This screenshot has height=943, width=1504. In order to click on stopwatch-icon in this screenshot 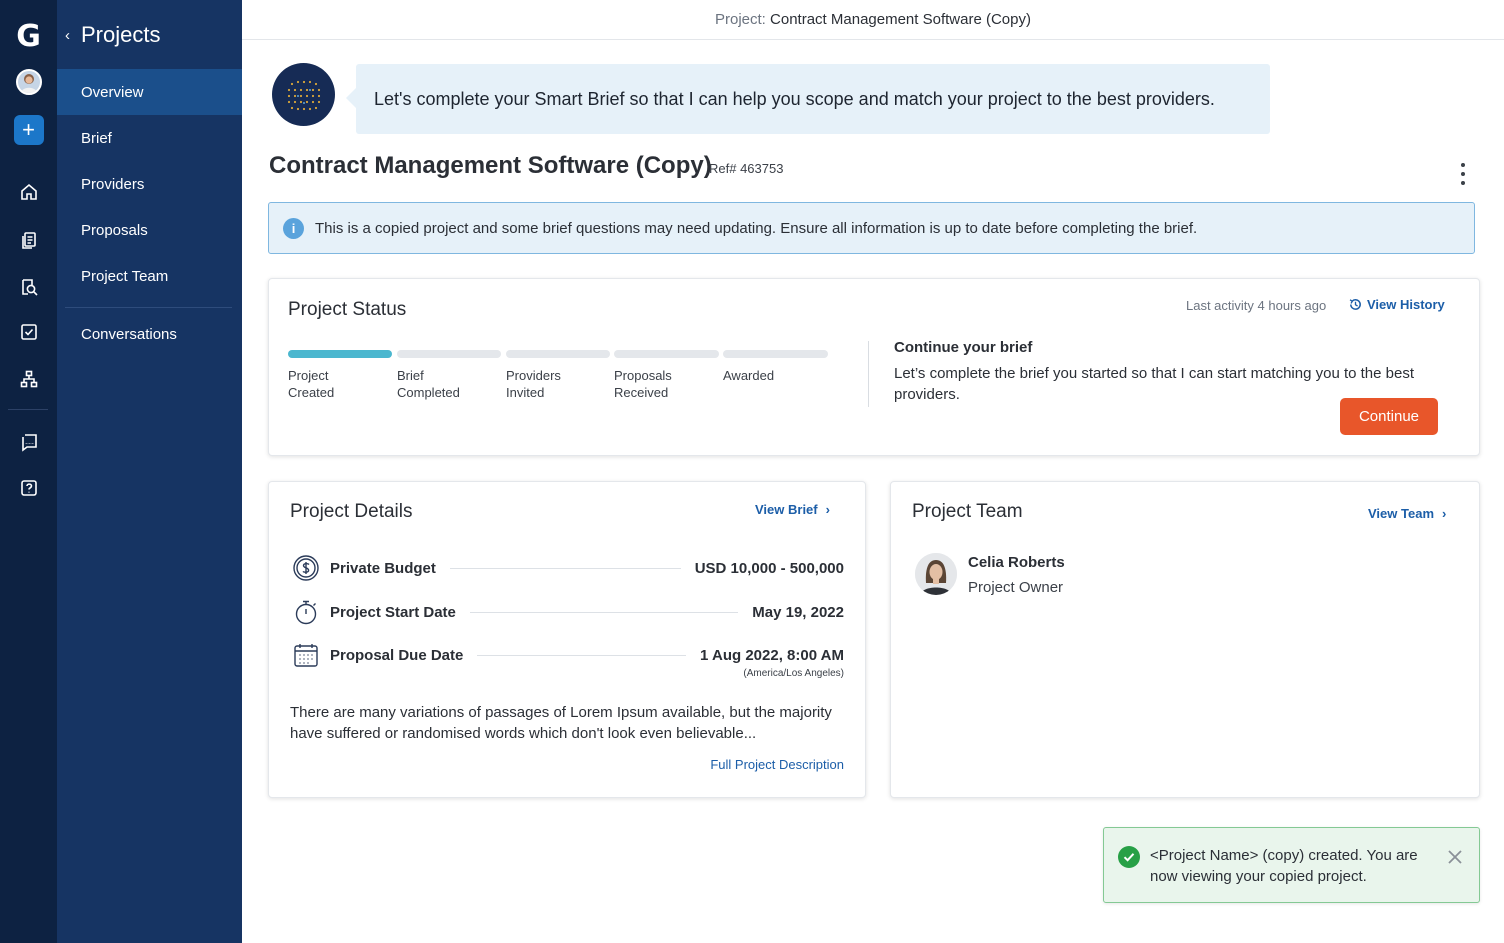, I will do `click(306, 612)`.